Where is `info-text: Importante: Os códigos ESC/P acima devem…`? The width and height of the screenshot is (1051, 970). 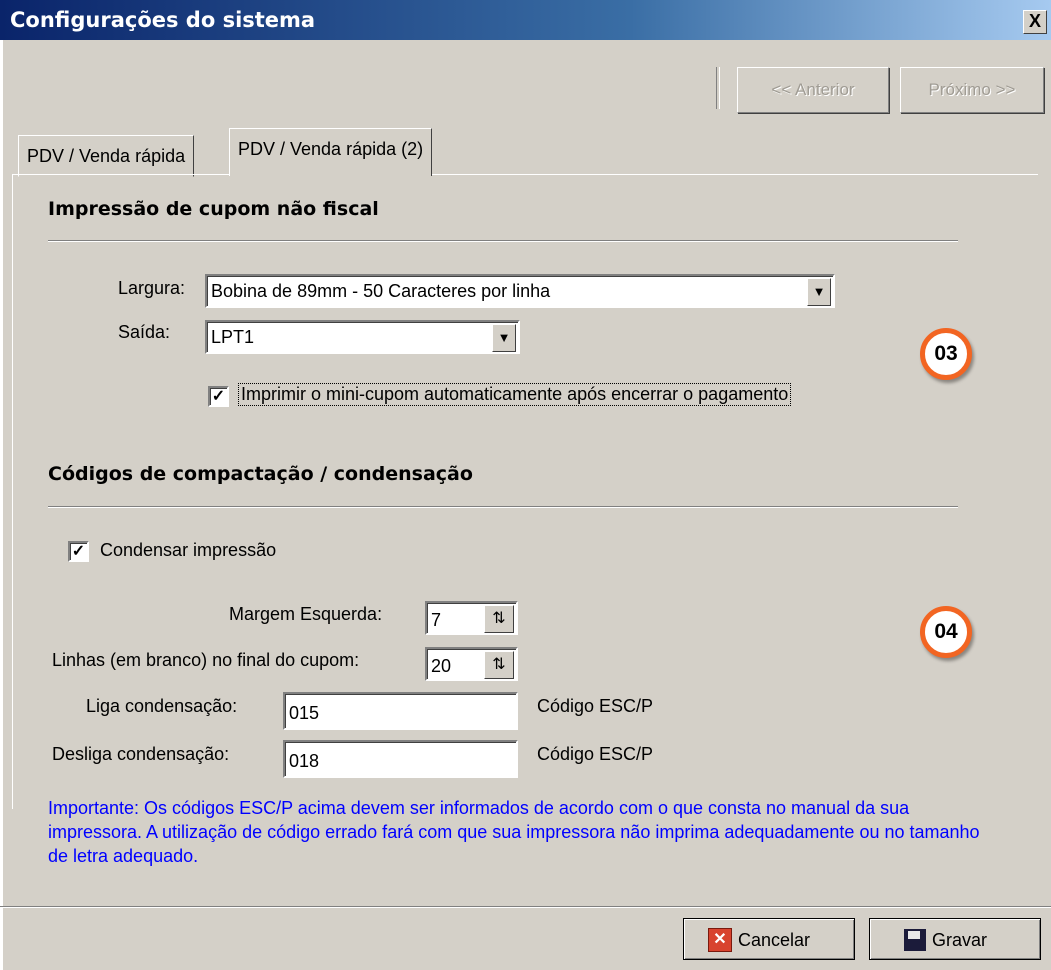
info-text: Importante: Os códigos ESC/P acima devem… is located at coordinates (514, 832).